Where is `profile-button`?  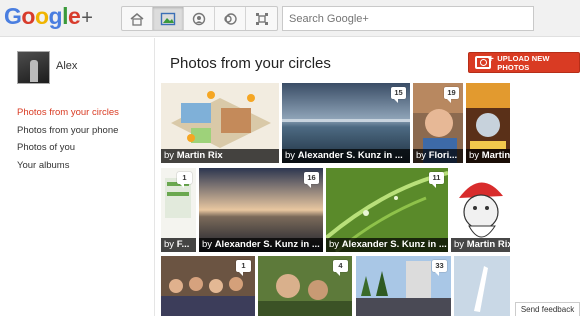
profile-button is located at coordinates (199, 18).